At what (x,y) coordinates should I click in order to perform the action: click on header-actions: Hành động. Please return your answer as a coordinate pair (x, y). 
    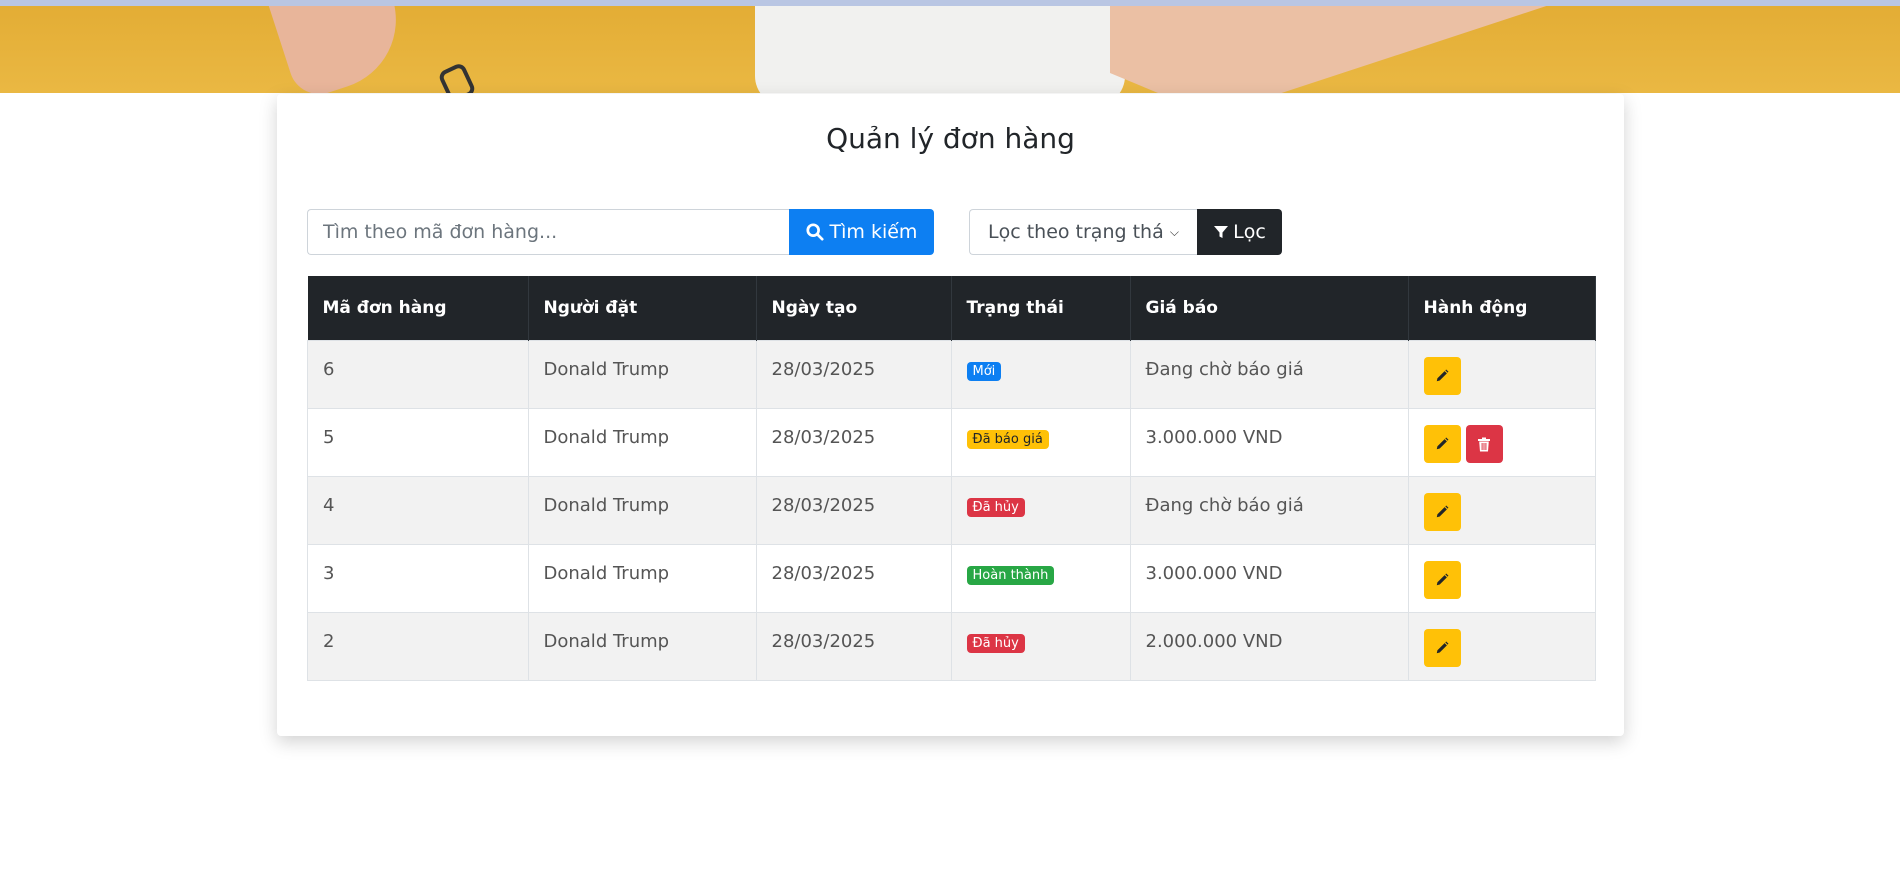
    Looking at the image, I should click on (1502, 308).